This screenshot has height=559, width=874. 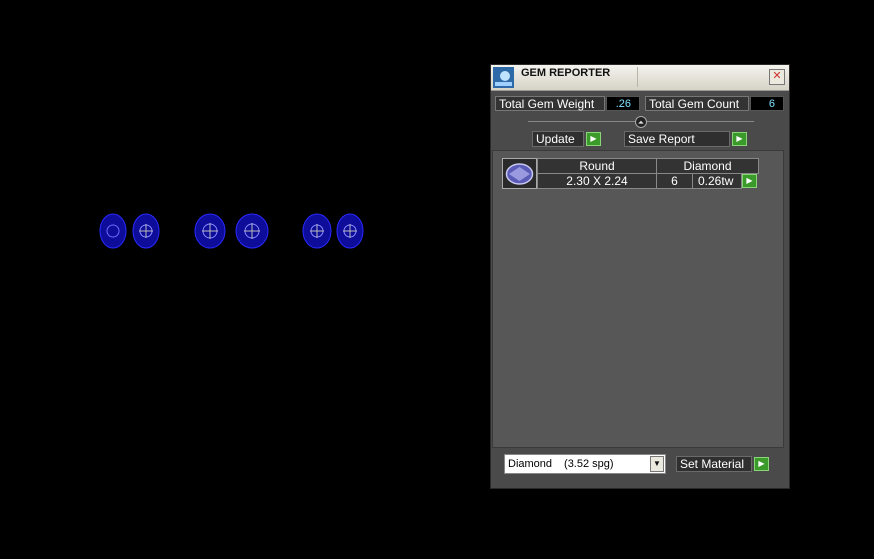 I want to click on dropdown-arrow-icon: ▼, so click(x=657, y=464).